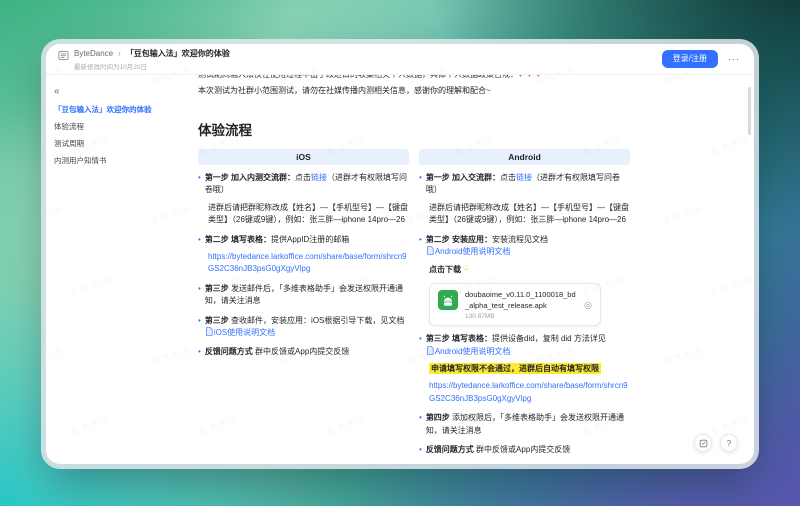 The width and height of the screenshot is (800, 506). Describe the element at coordinates (549, 339) in the screenshot. I see `step-text: 提供设备did，复制 did 方法详见` at that location.